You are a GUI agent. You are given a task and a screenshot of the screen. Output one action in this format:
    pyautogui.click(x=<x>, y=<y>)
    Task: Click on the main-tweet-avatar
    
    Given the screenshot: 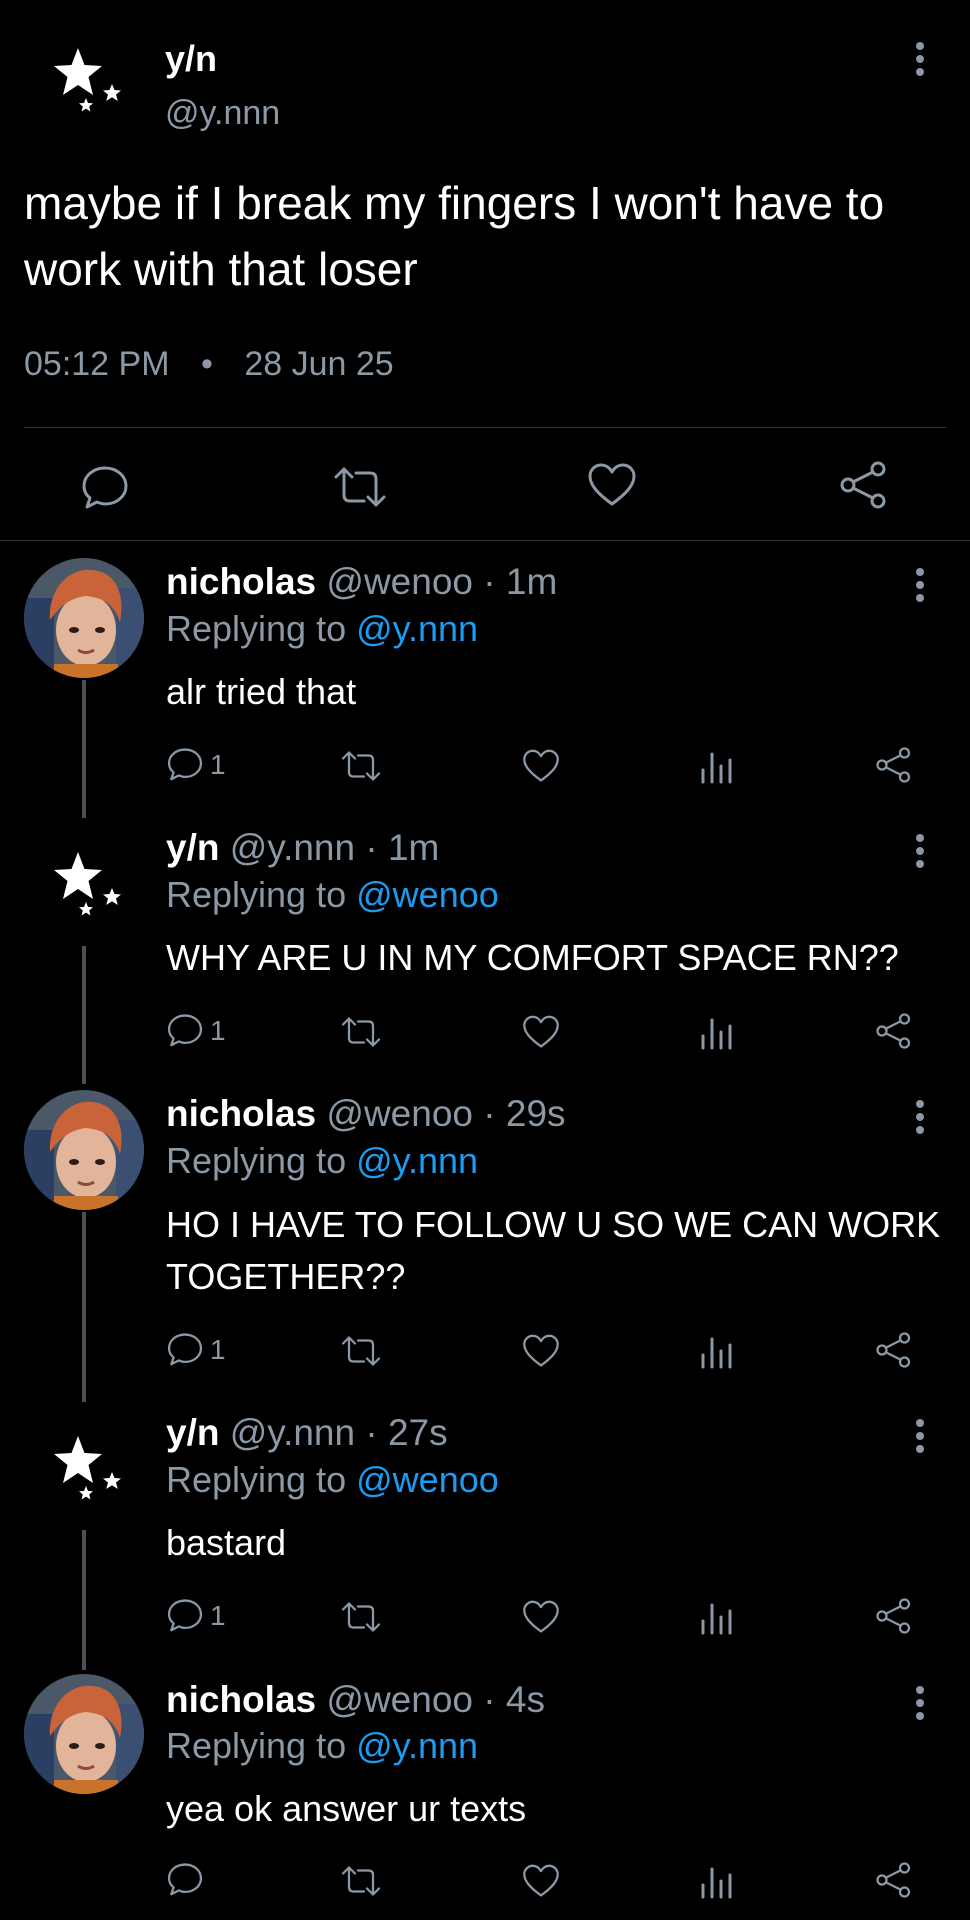 What is the action you would take?
    pyautogui.click(x=87, y=80)
    